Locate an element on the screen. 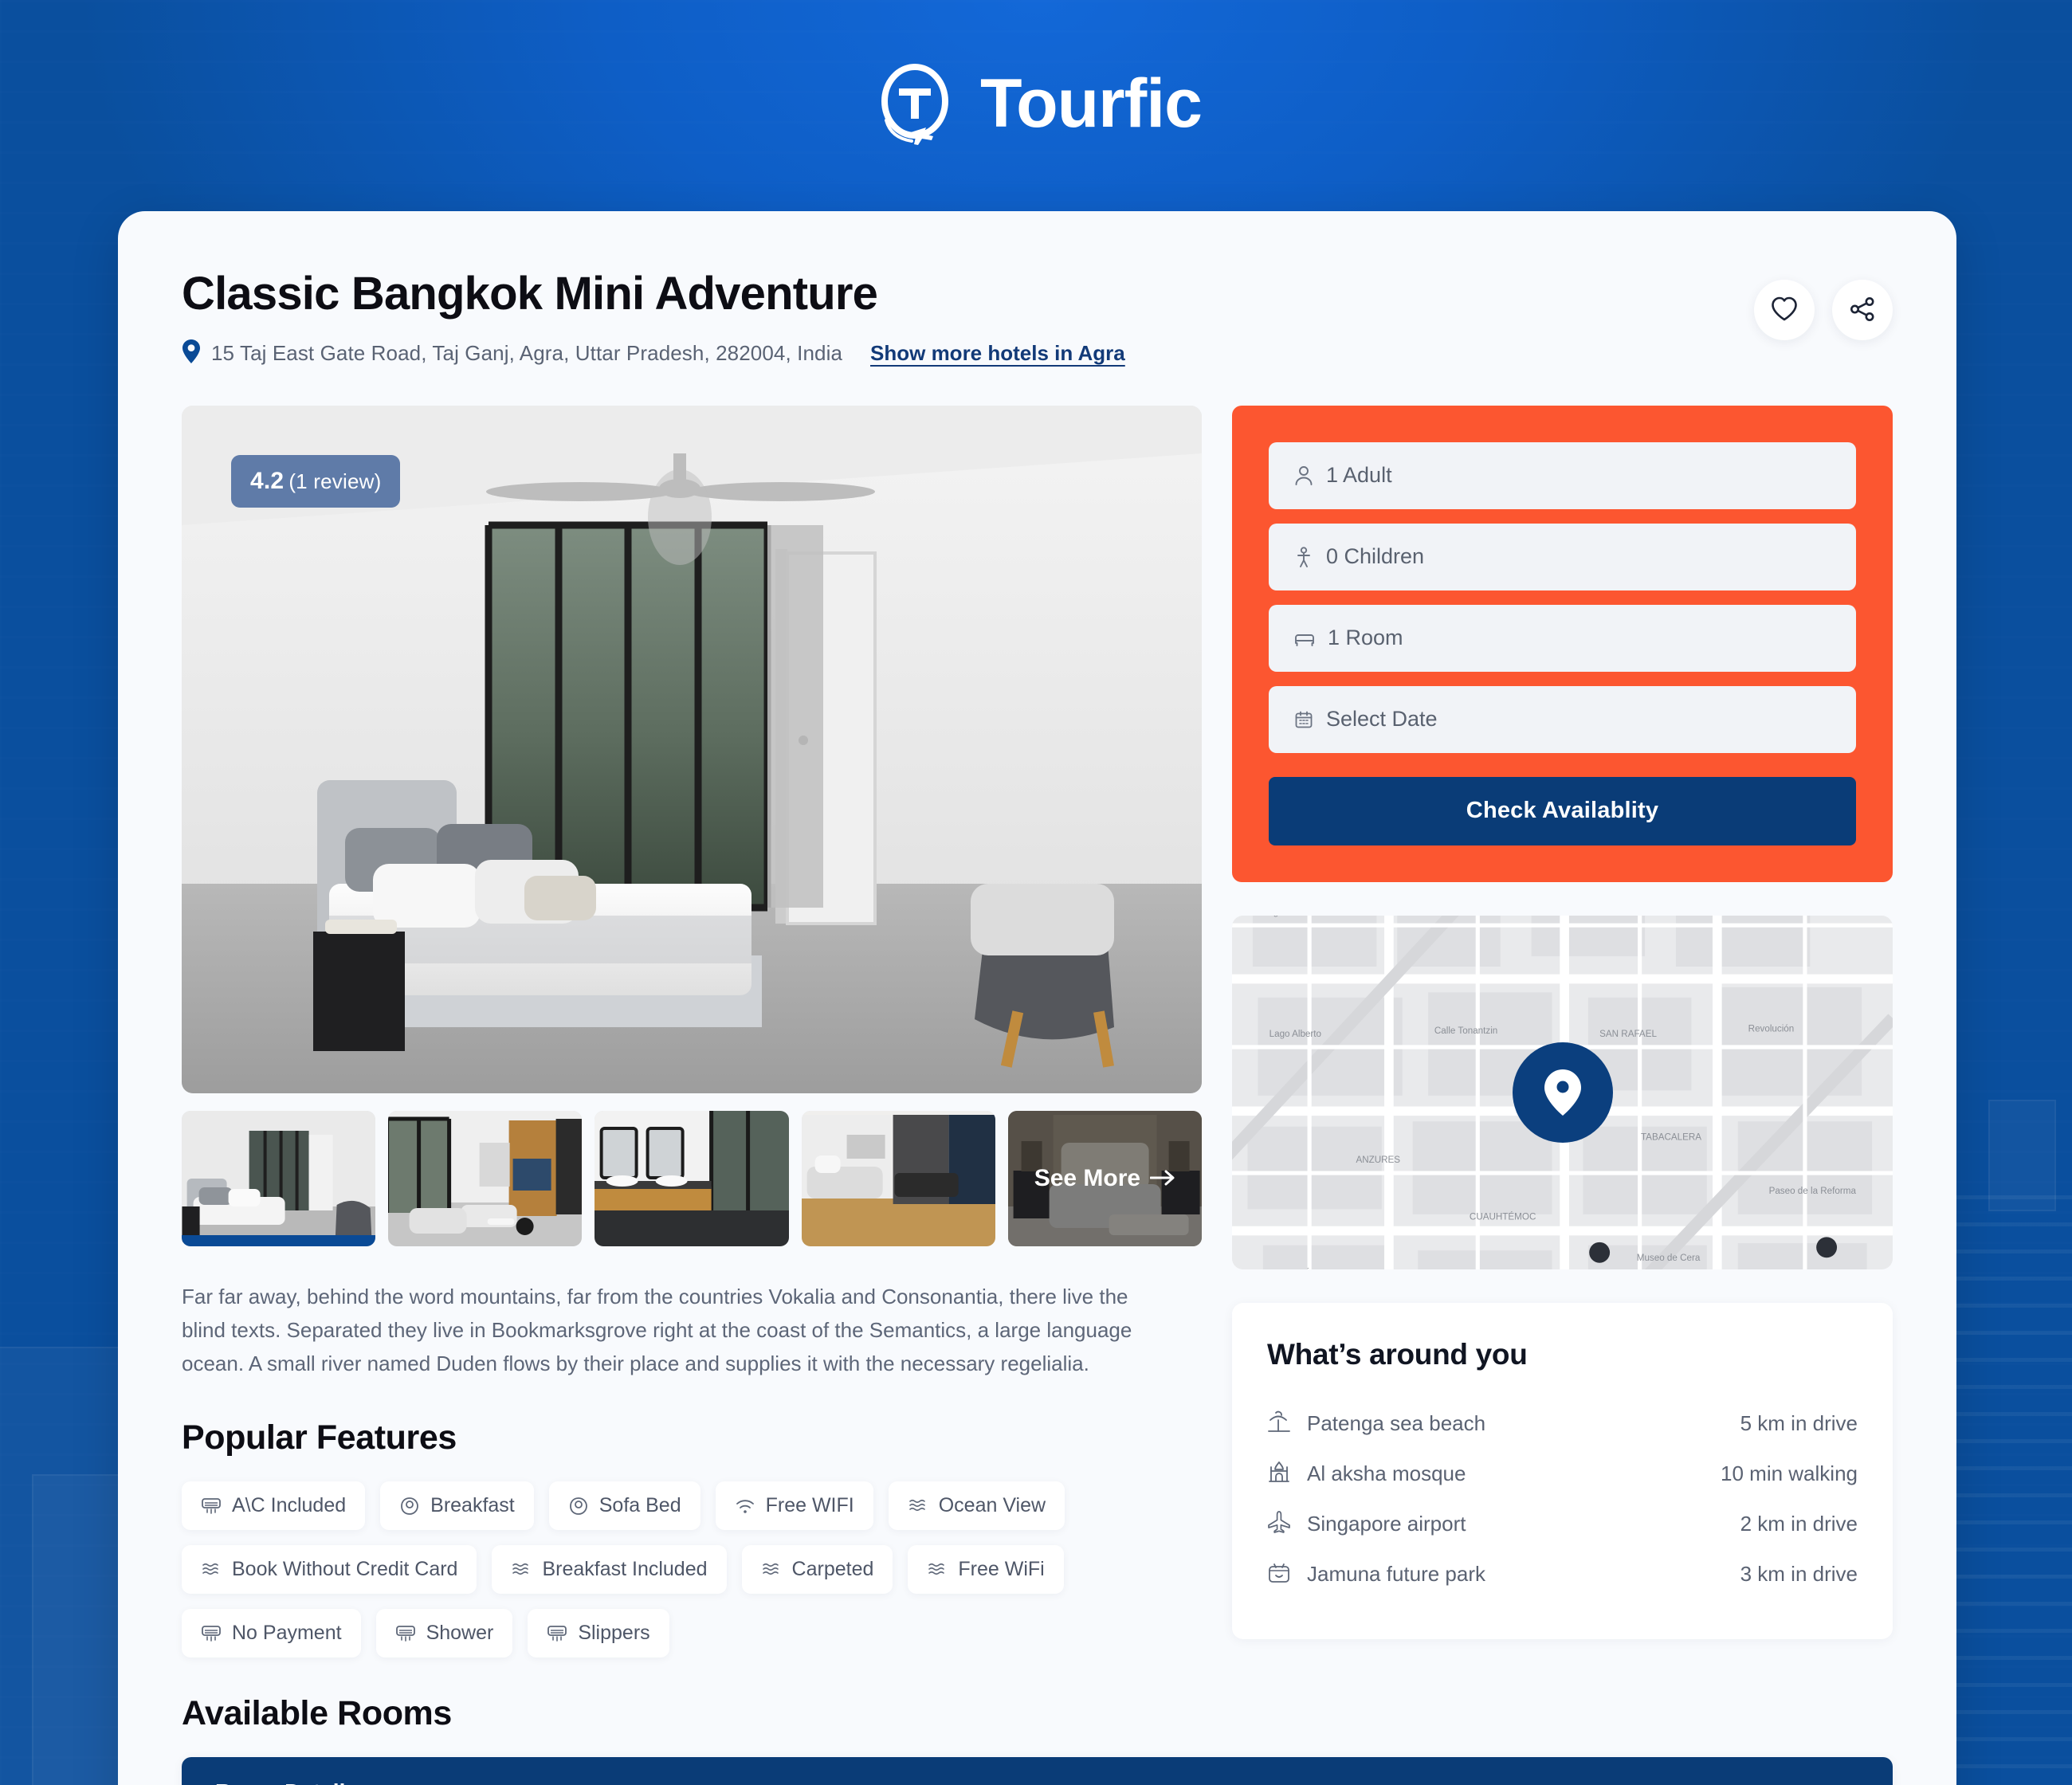 This screenshot has width=2072, height=1785. bedroom-thumbnail is located at coordinates (279, 1178).